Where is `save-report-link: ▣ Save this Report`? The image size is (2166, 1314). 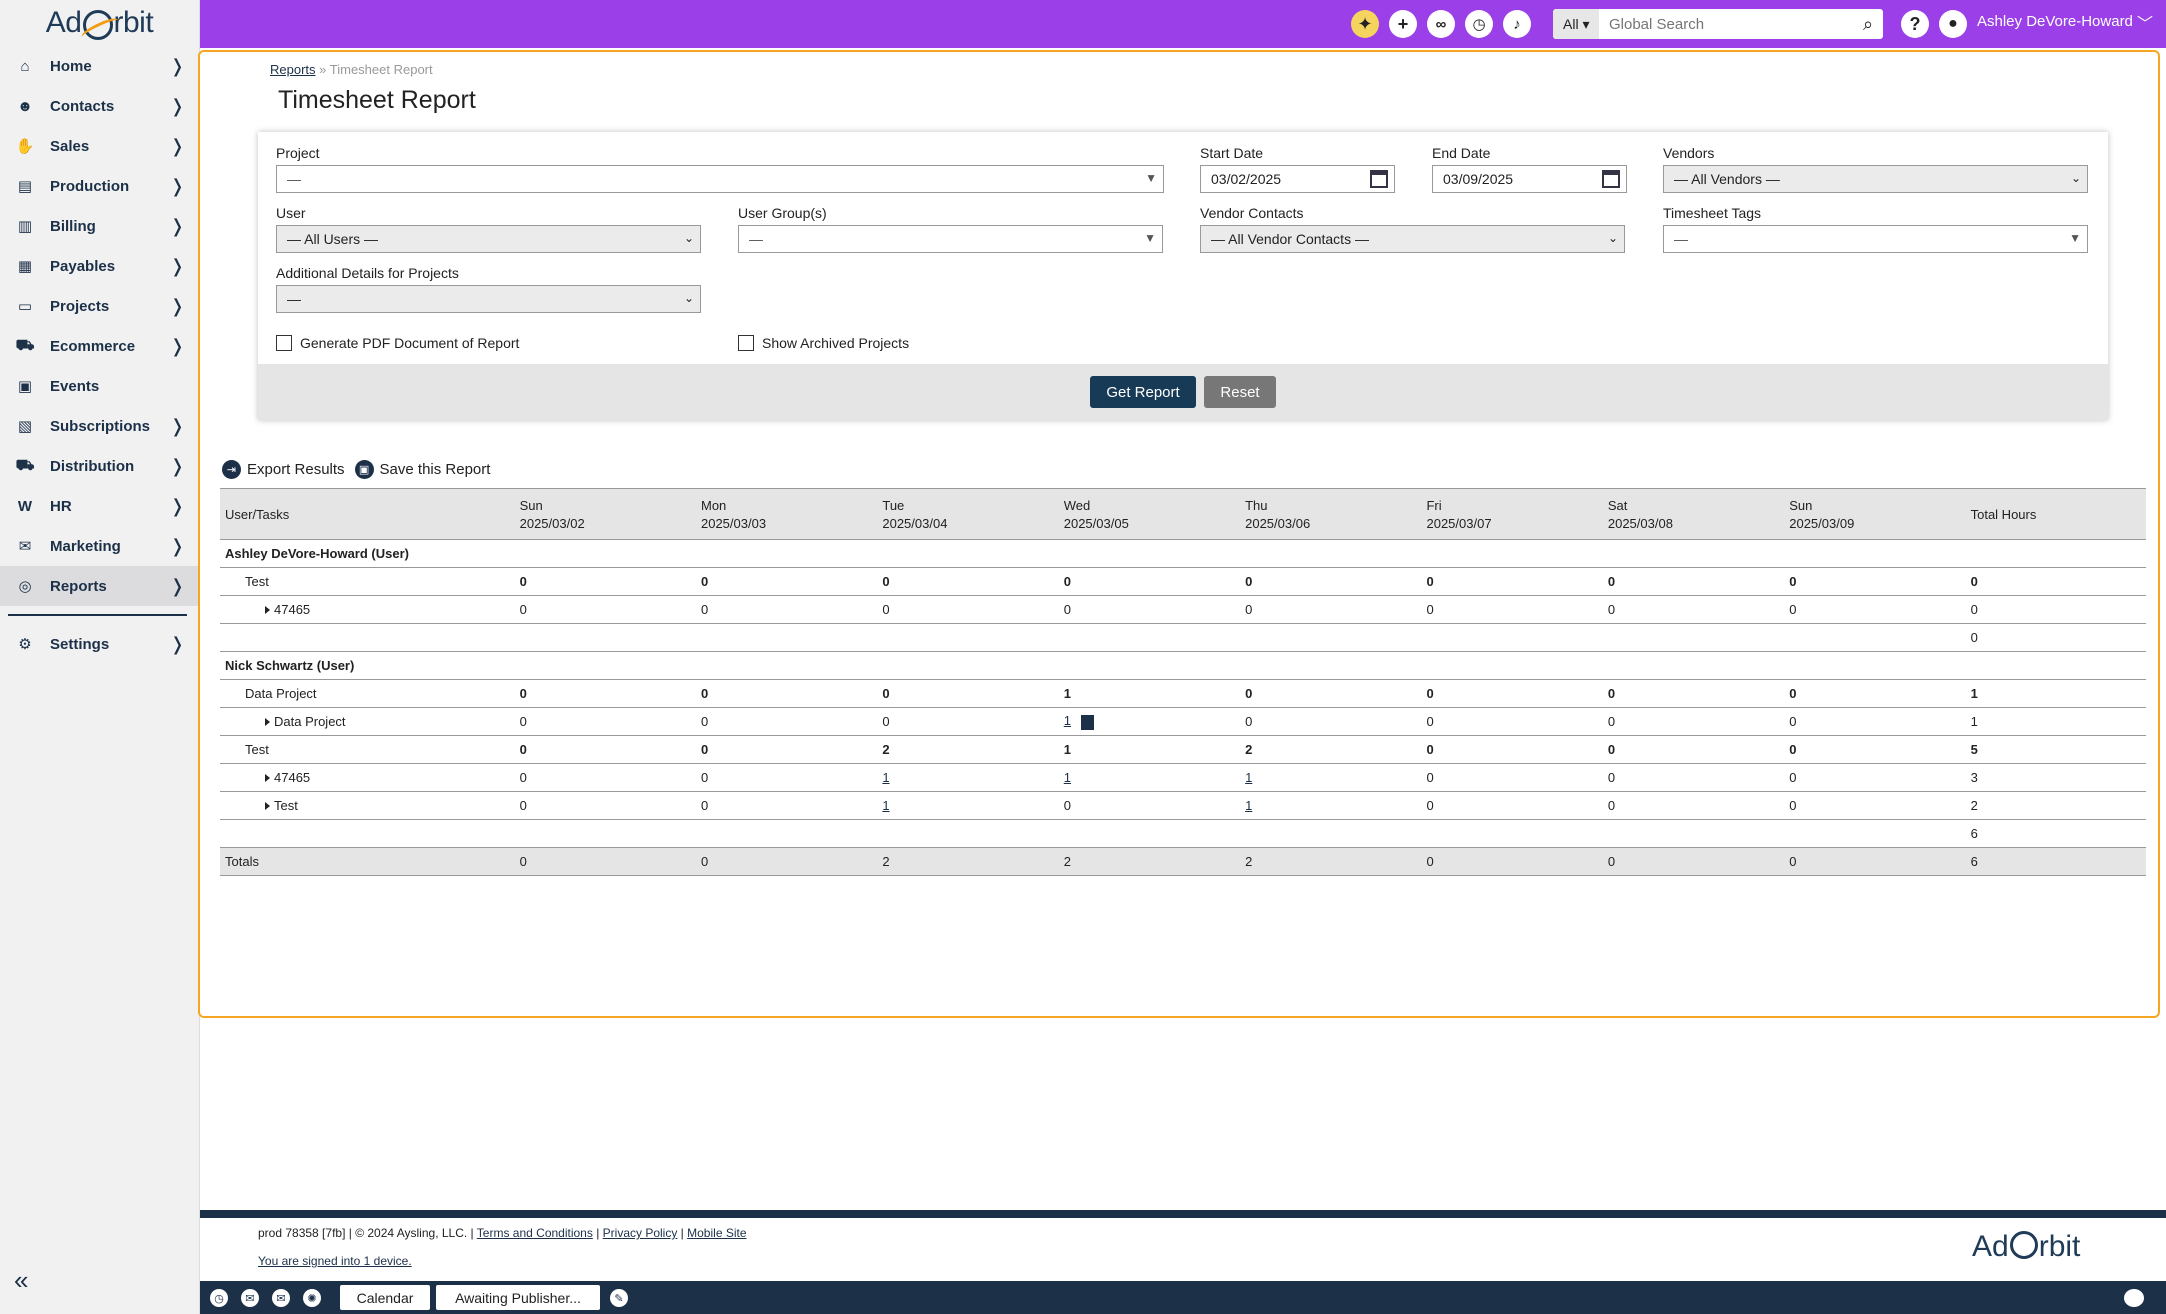
save-report-link: ▣ Save this Report is located at coordinates (422, 469).